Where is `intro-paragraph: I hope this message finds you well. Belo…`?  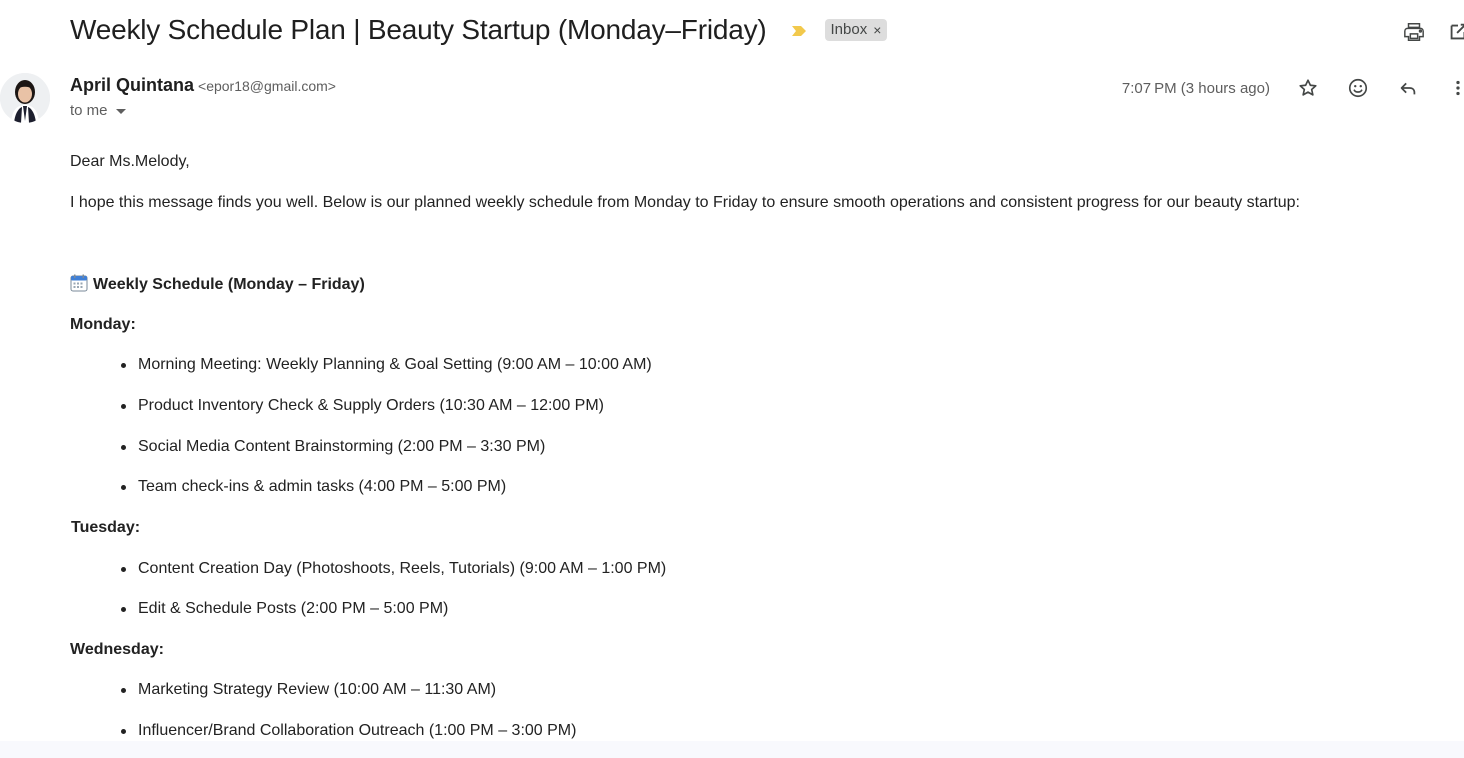
intro-paragraph: I hope this message finds you well. Belo… is located at coordinates (685, 202).